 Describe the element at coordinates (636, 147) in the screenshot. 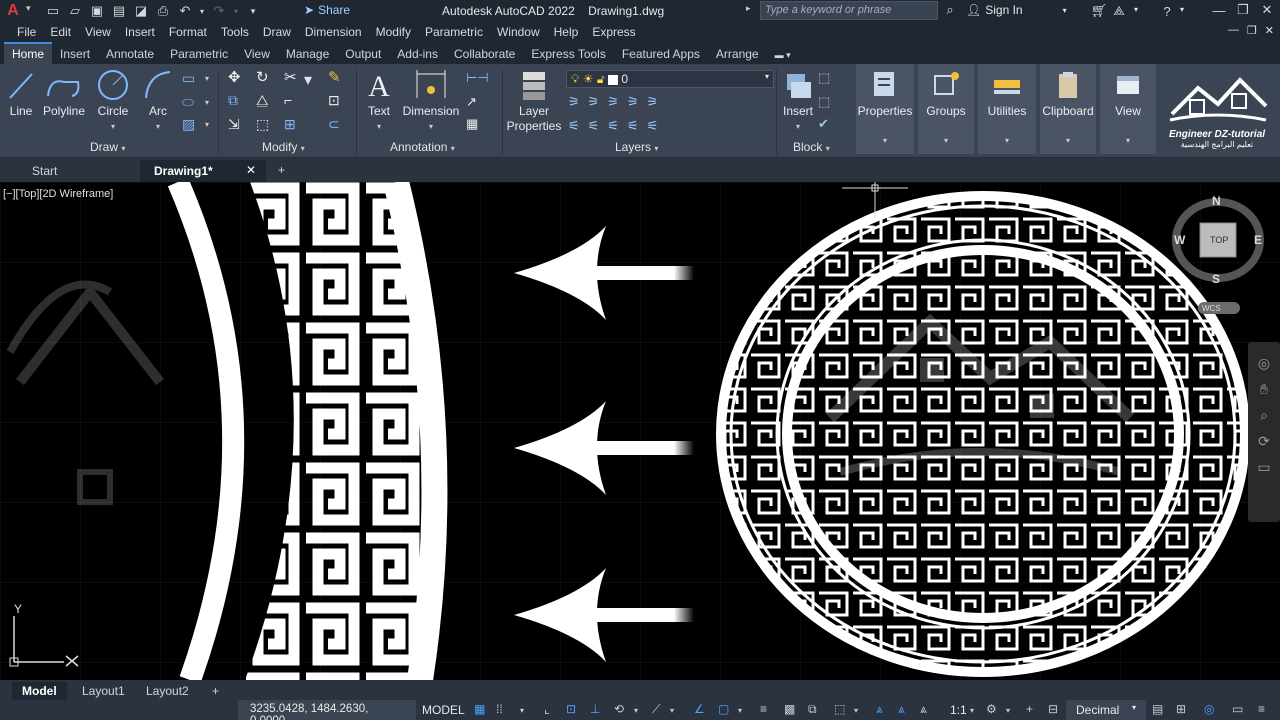

I see `layers-panel-title: Layers ▾` at that location.